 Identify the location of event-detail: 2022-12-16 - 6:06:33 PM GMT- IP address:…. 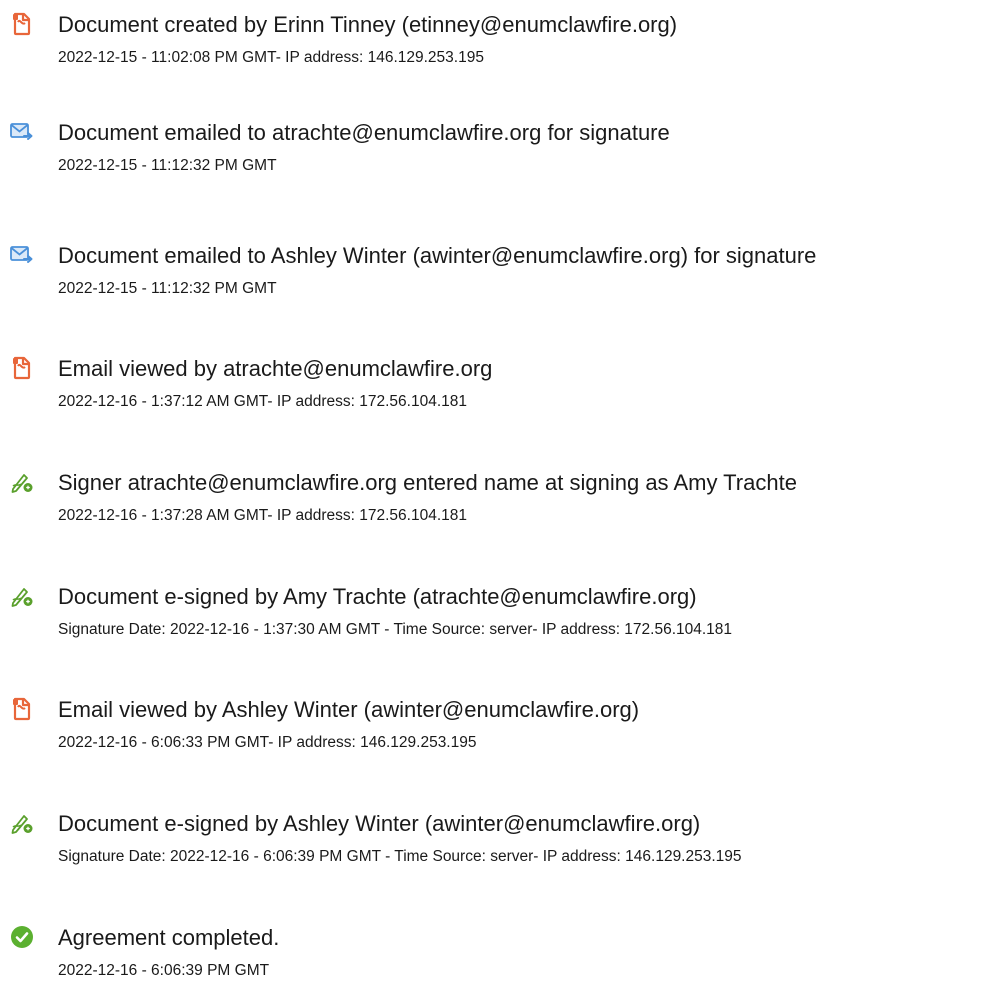
(267, 742).